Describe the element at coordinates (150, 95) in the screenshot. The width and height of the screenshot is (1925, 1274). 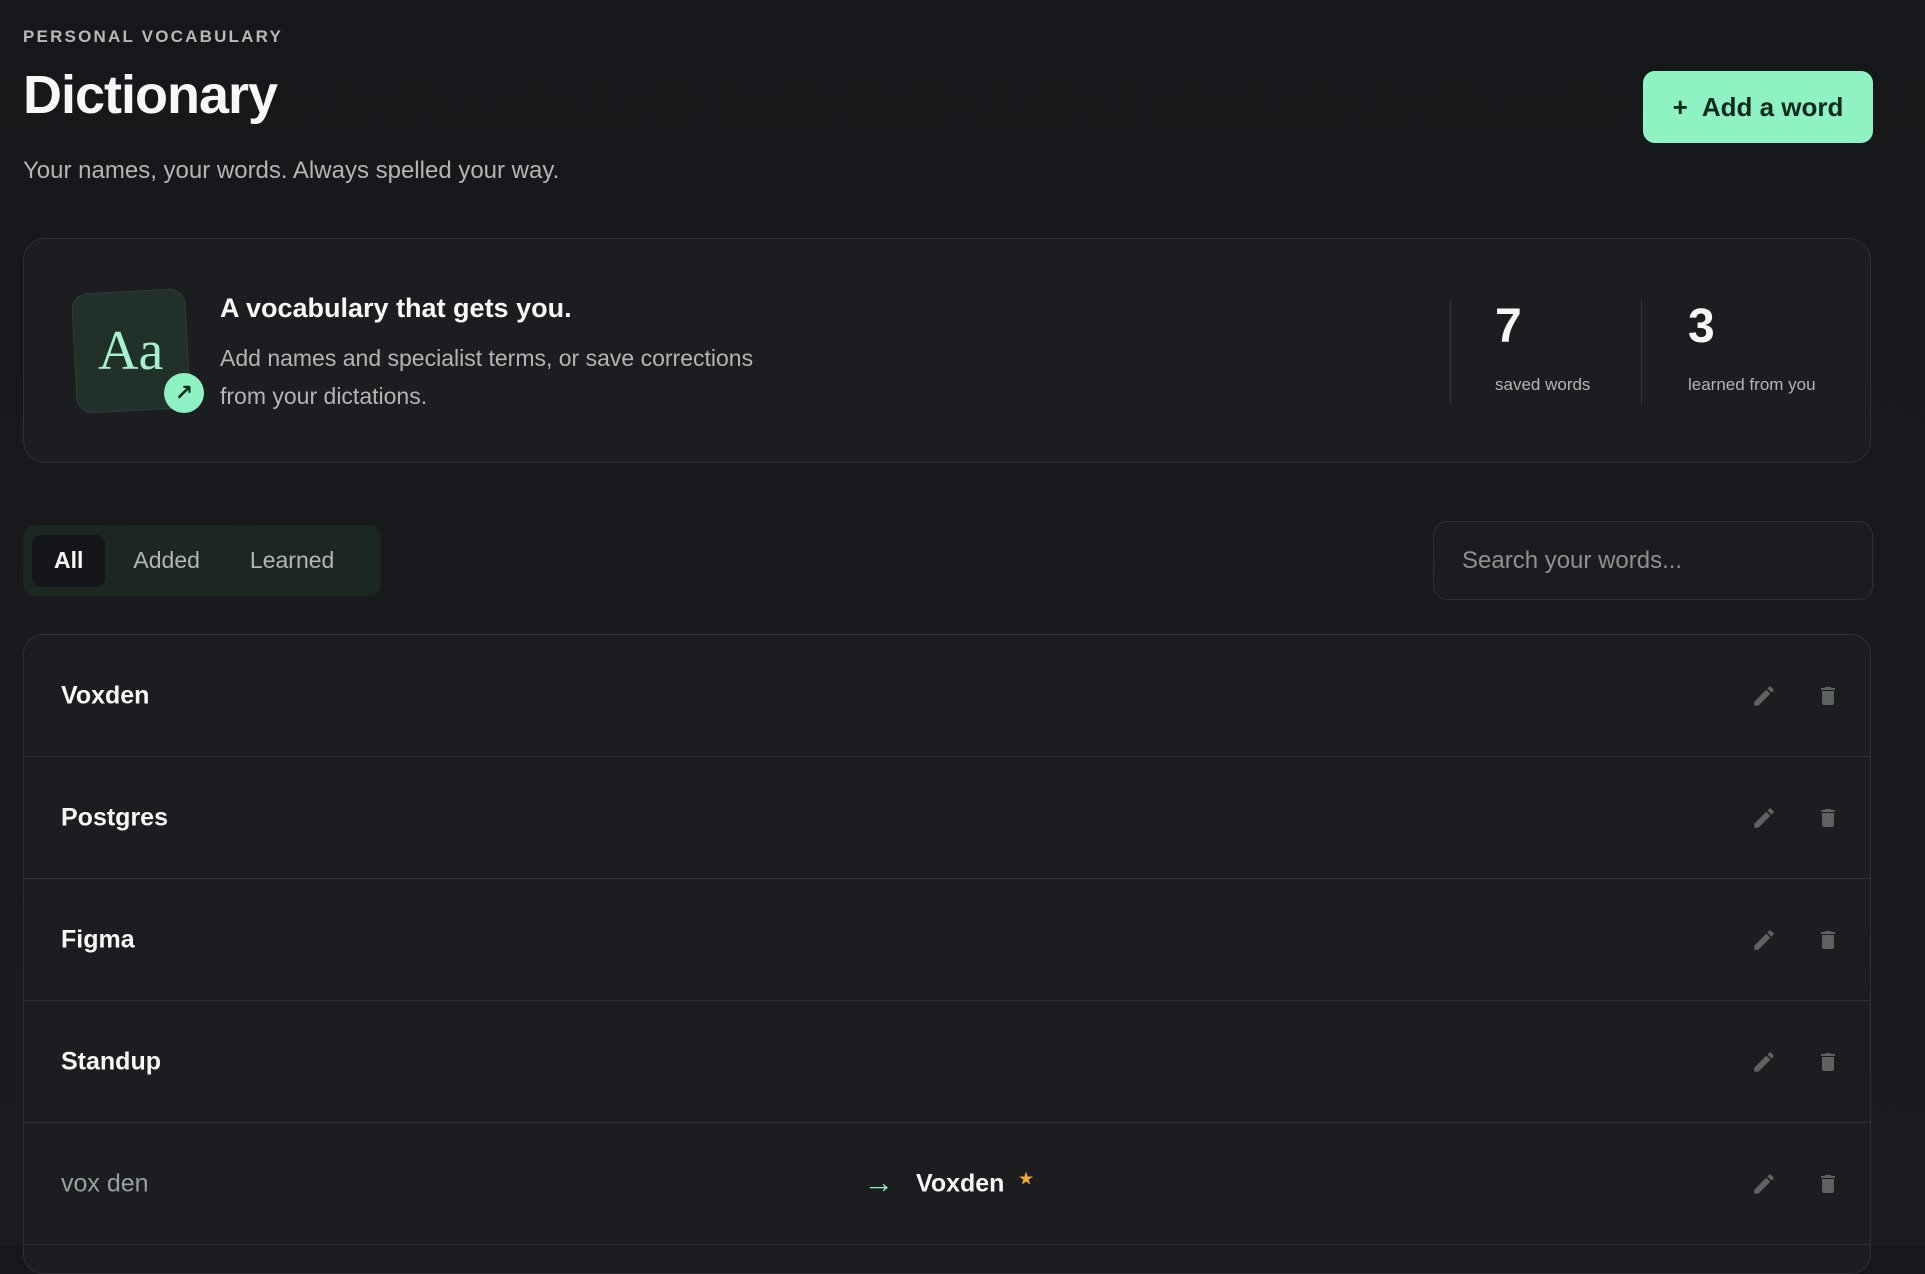
I see `page-title: Dictionary` at that location.